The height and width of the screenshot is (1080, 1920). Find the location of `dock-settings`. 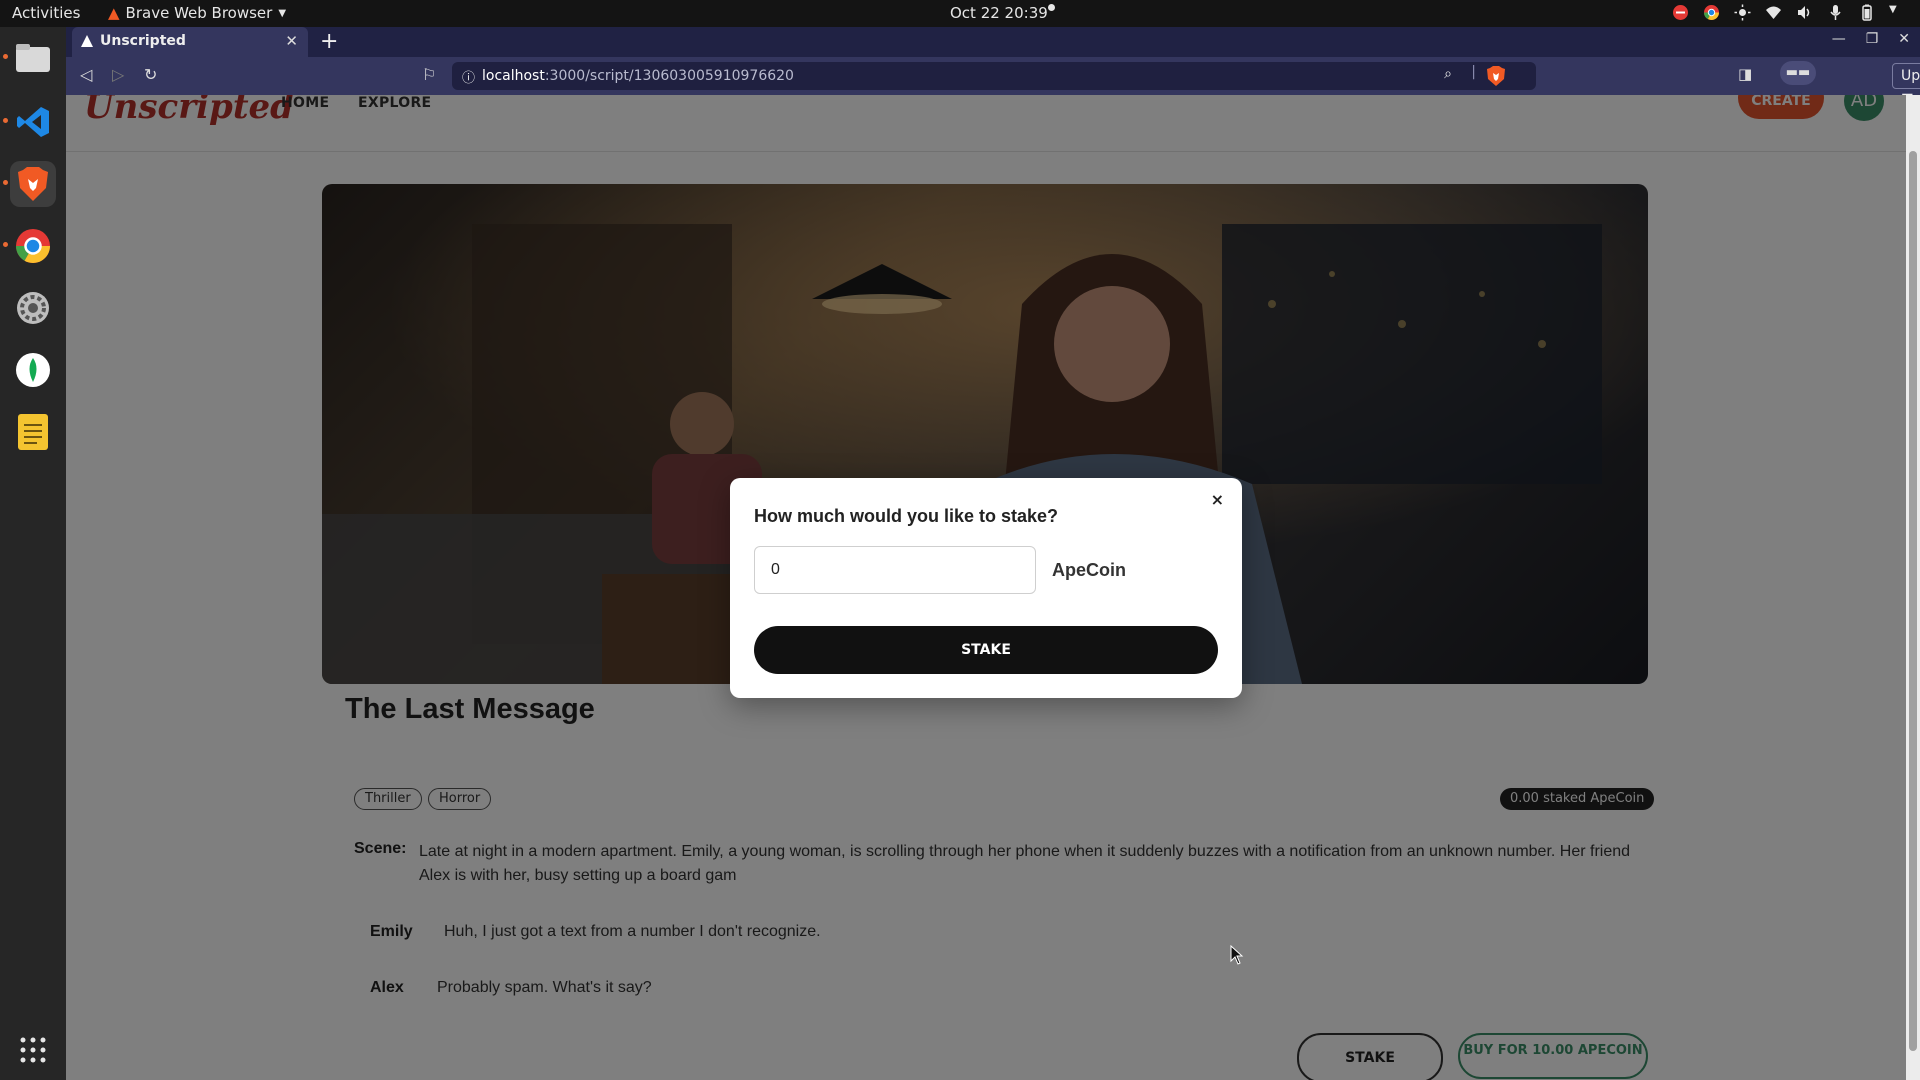

dock-settings is located at coordinates (33, 308).